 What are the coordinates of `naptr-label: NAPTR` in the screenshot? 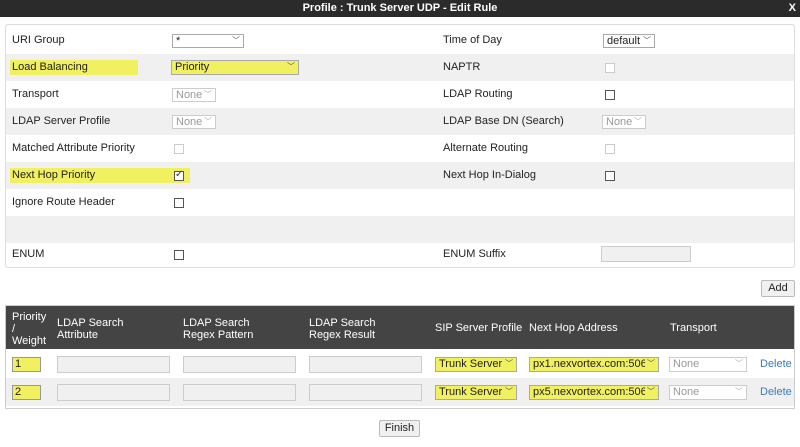 It's located at (462, 67).